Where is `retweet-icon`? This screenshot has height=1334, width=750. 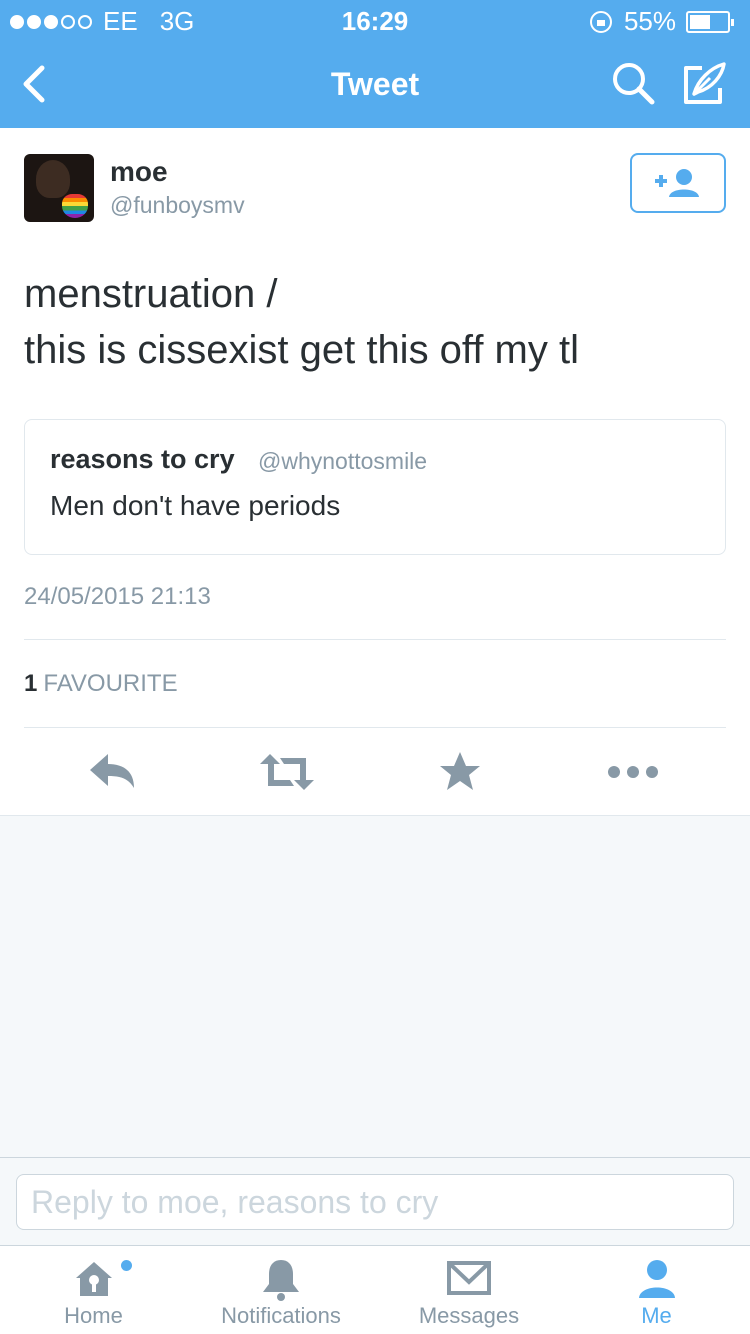 retweet-icon is located at coordinates (287, 772).